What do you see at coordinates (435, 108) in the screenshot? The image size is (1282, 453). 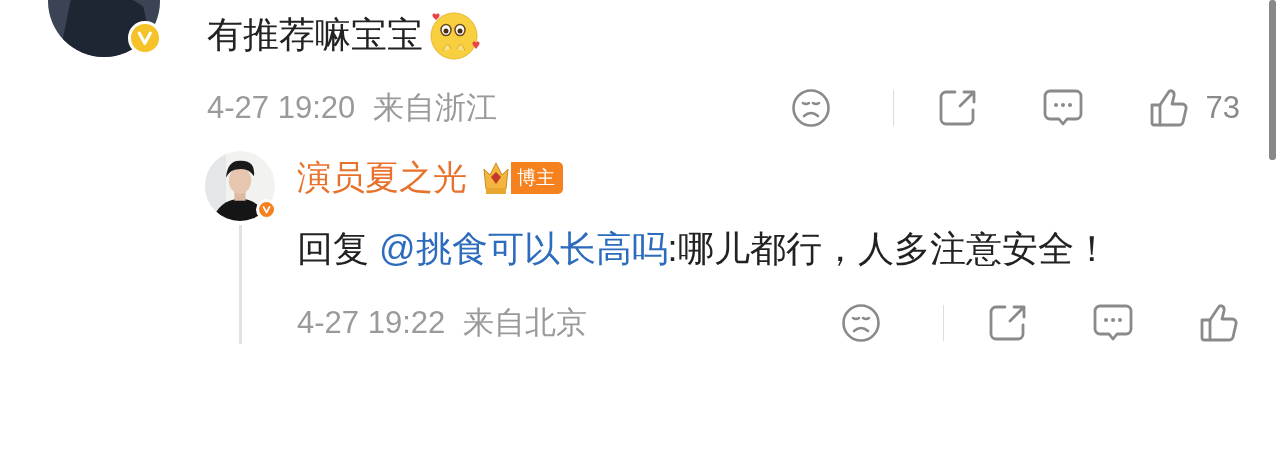 I see `location-text: 来自浙江` at bounding box center [435, 108].